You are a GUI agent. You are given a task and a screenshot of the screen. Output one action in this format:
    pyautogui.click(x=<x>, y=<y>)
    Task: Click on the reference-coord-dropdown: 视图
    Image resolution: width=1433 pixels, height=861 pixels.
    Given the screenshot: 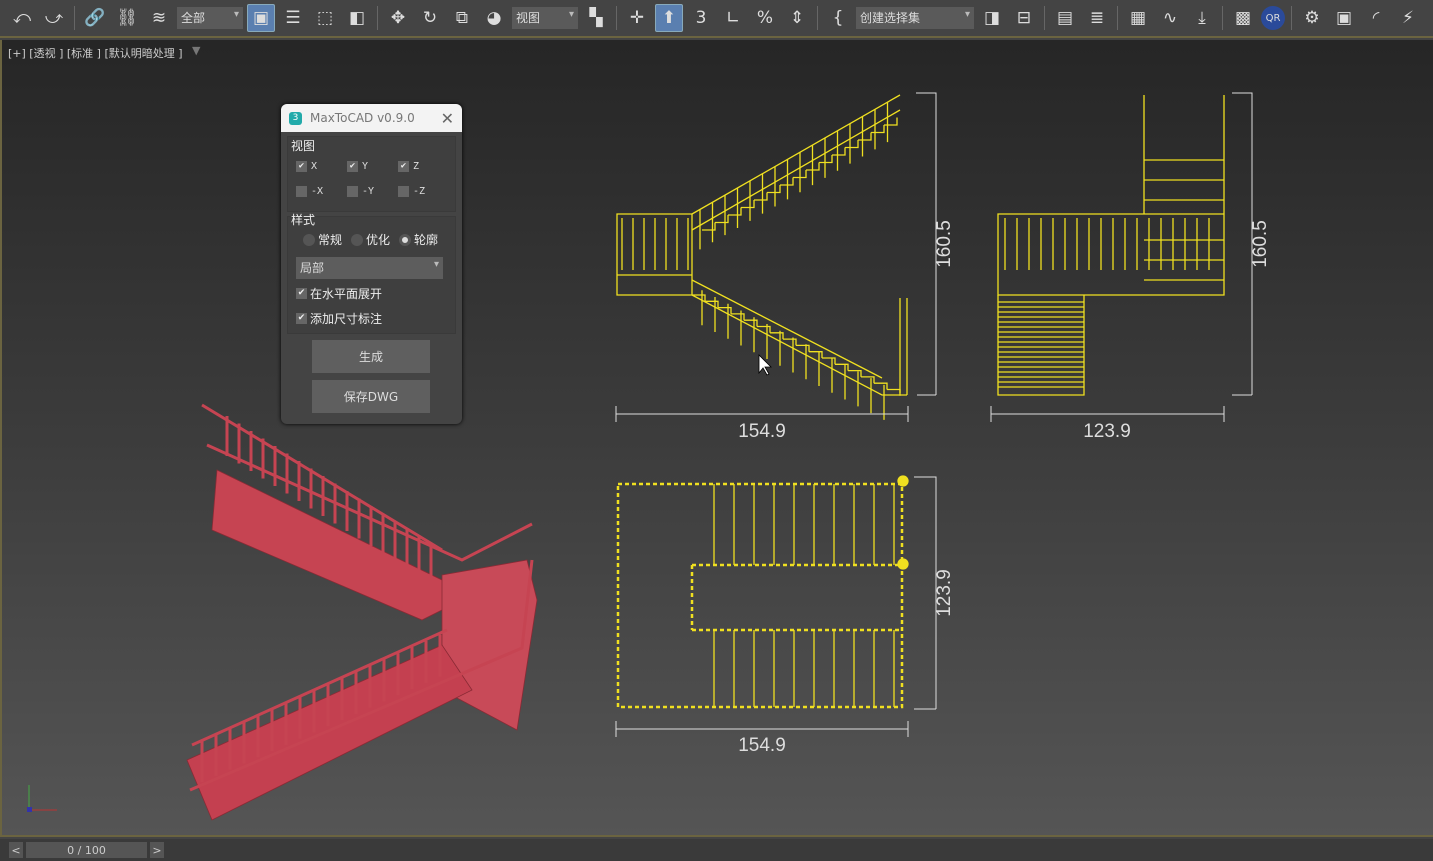 What is the action you would take?
    pyautogui.click(x=545, y=18)
    